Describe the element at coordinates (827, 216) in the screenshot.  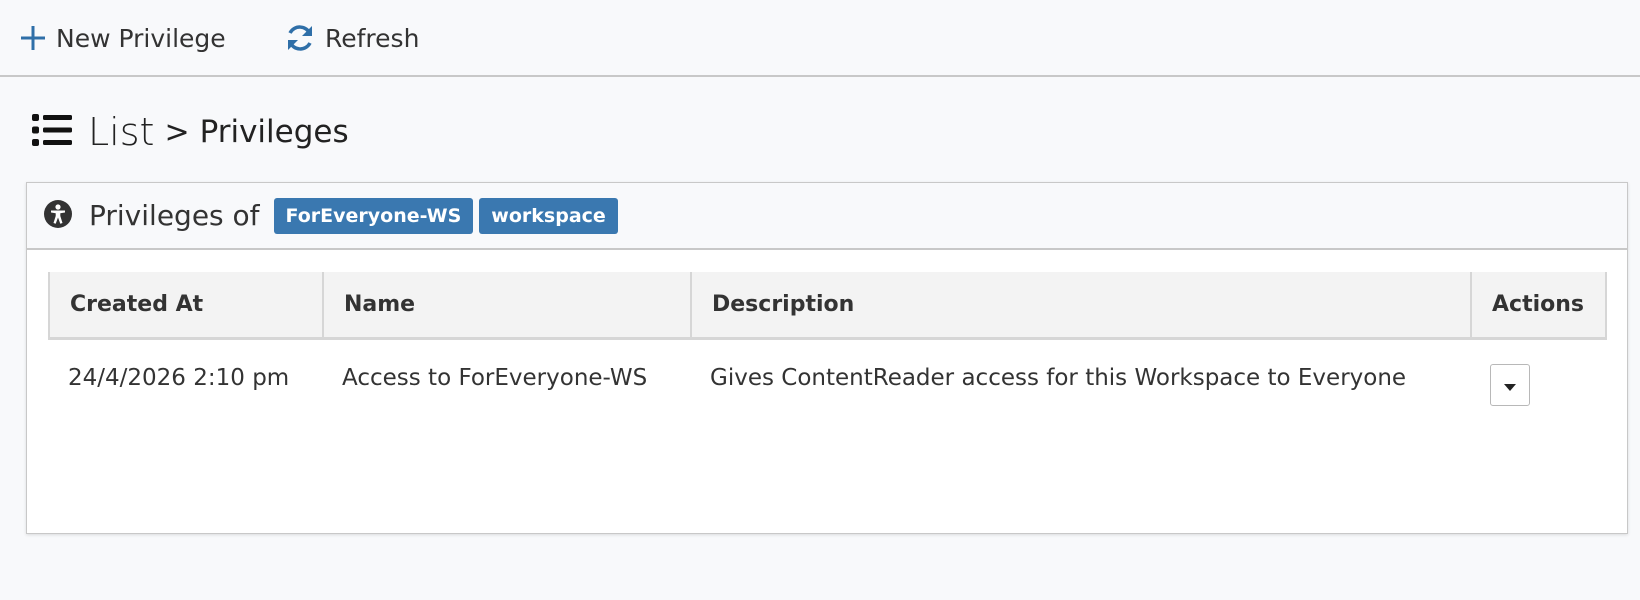
I see `panel-header: Privileges of ForEveryone-WS workspace` at that location.